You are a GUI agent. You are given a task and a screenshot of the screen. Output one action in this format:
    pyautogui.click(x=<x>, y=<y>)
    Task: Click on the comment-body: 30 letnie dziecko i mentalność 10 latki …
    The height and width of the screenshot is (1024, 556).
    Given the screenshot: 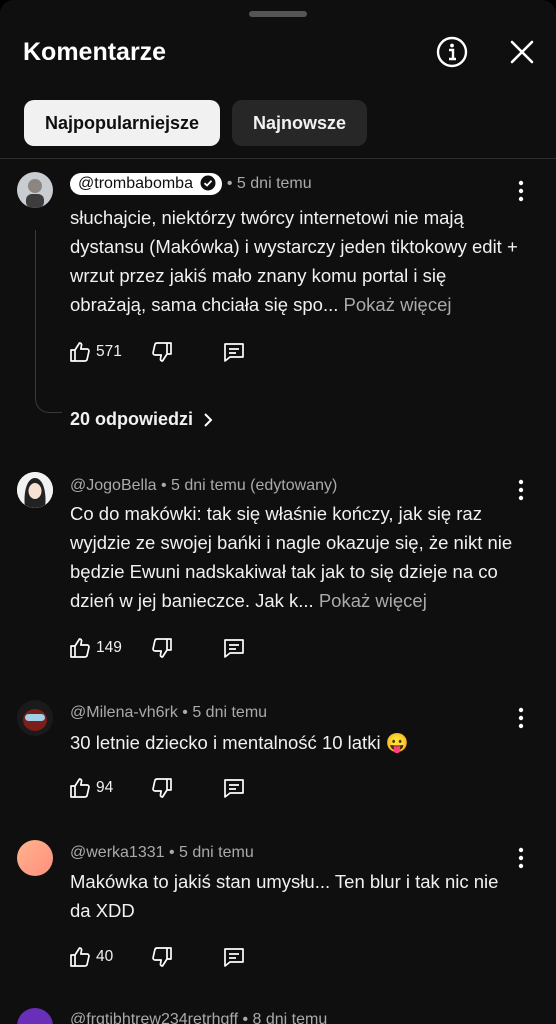 What is the action you would take?
    pyautogui.click(x=295, y=742)
    